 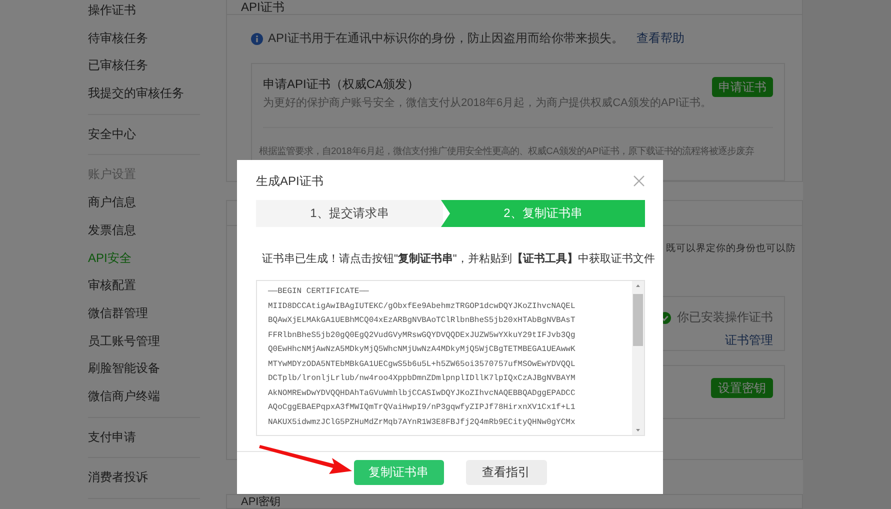 What do you see at coordinates (422, 336) in the screenshot?
I see `certificate-line: FFRlbnBheS5jb20gQ0EgQ2VudGVyMRswGQYDVQQDExJUZW5wYXkuY29tIFJvb3Qg` at bounding box center [422, 336].